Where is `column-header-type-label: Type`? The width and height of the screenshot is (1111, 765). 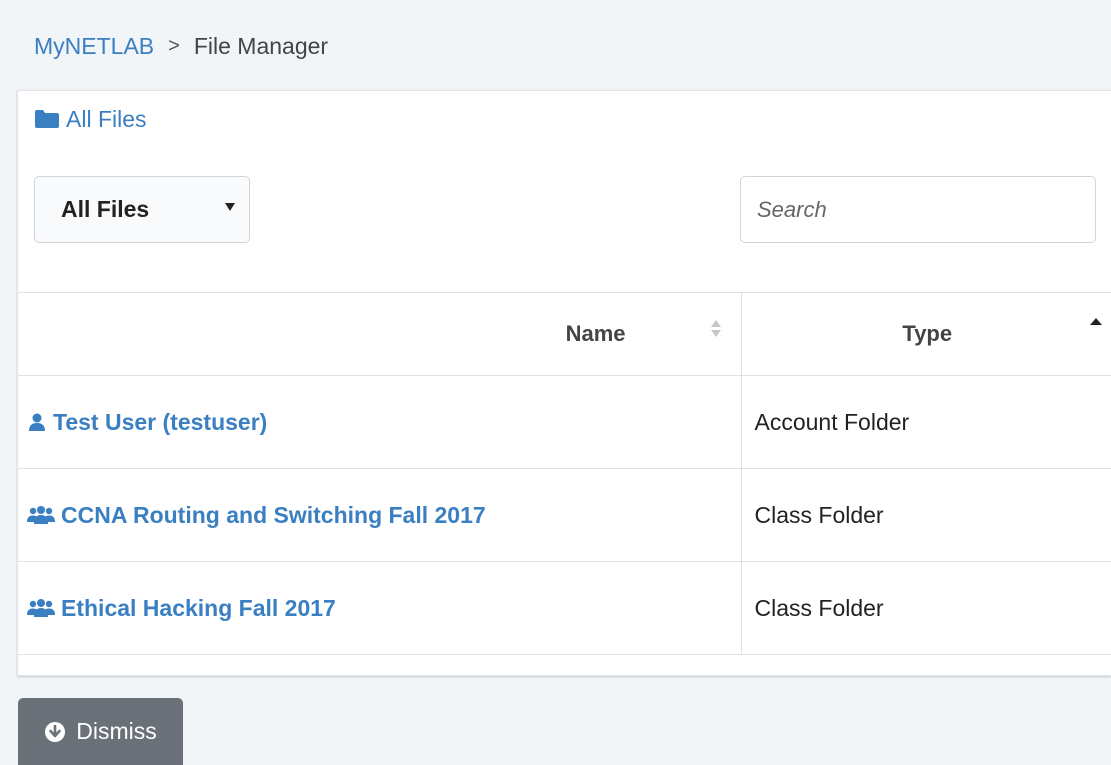
column-header-type-label: Type is located at coordinates (927, 333).